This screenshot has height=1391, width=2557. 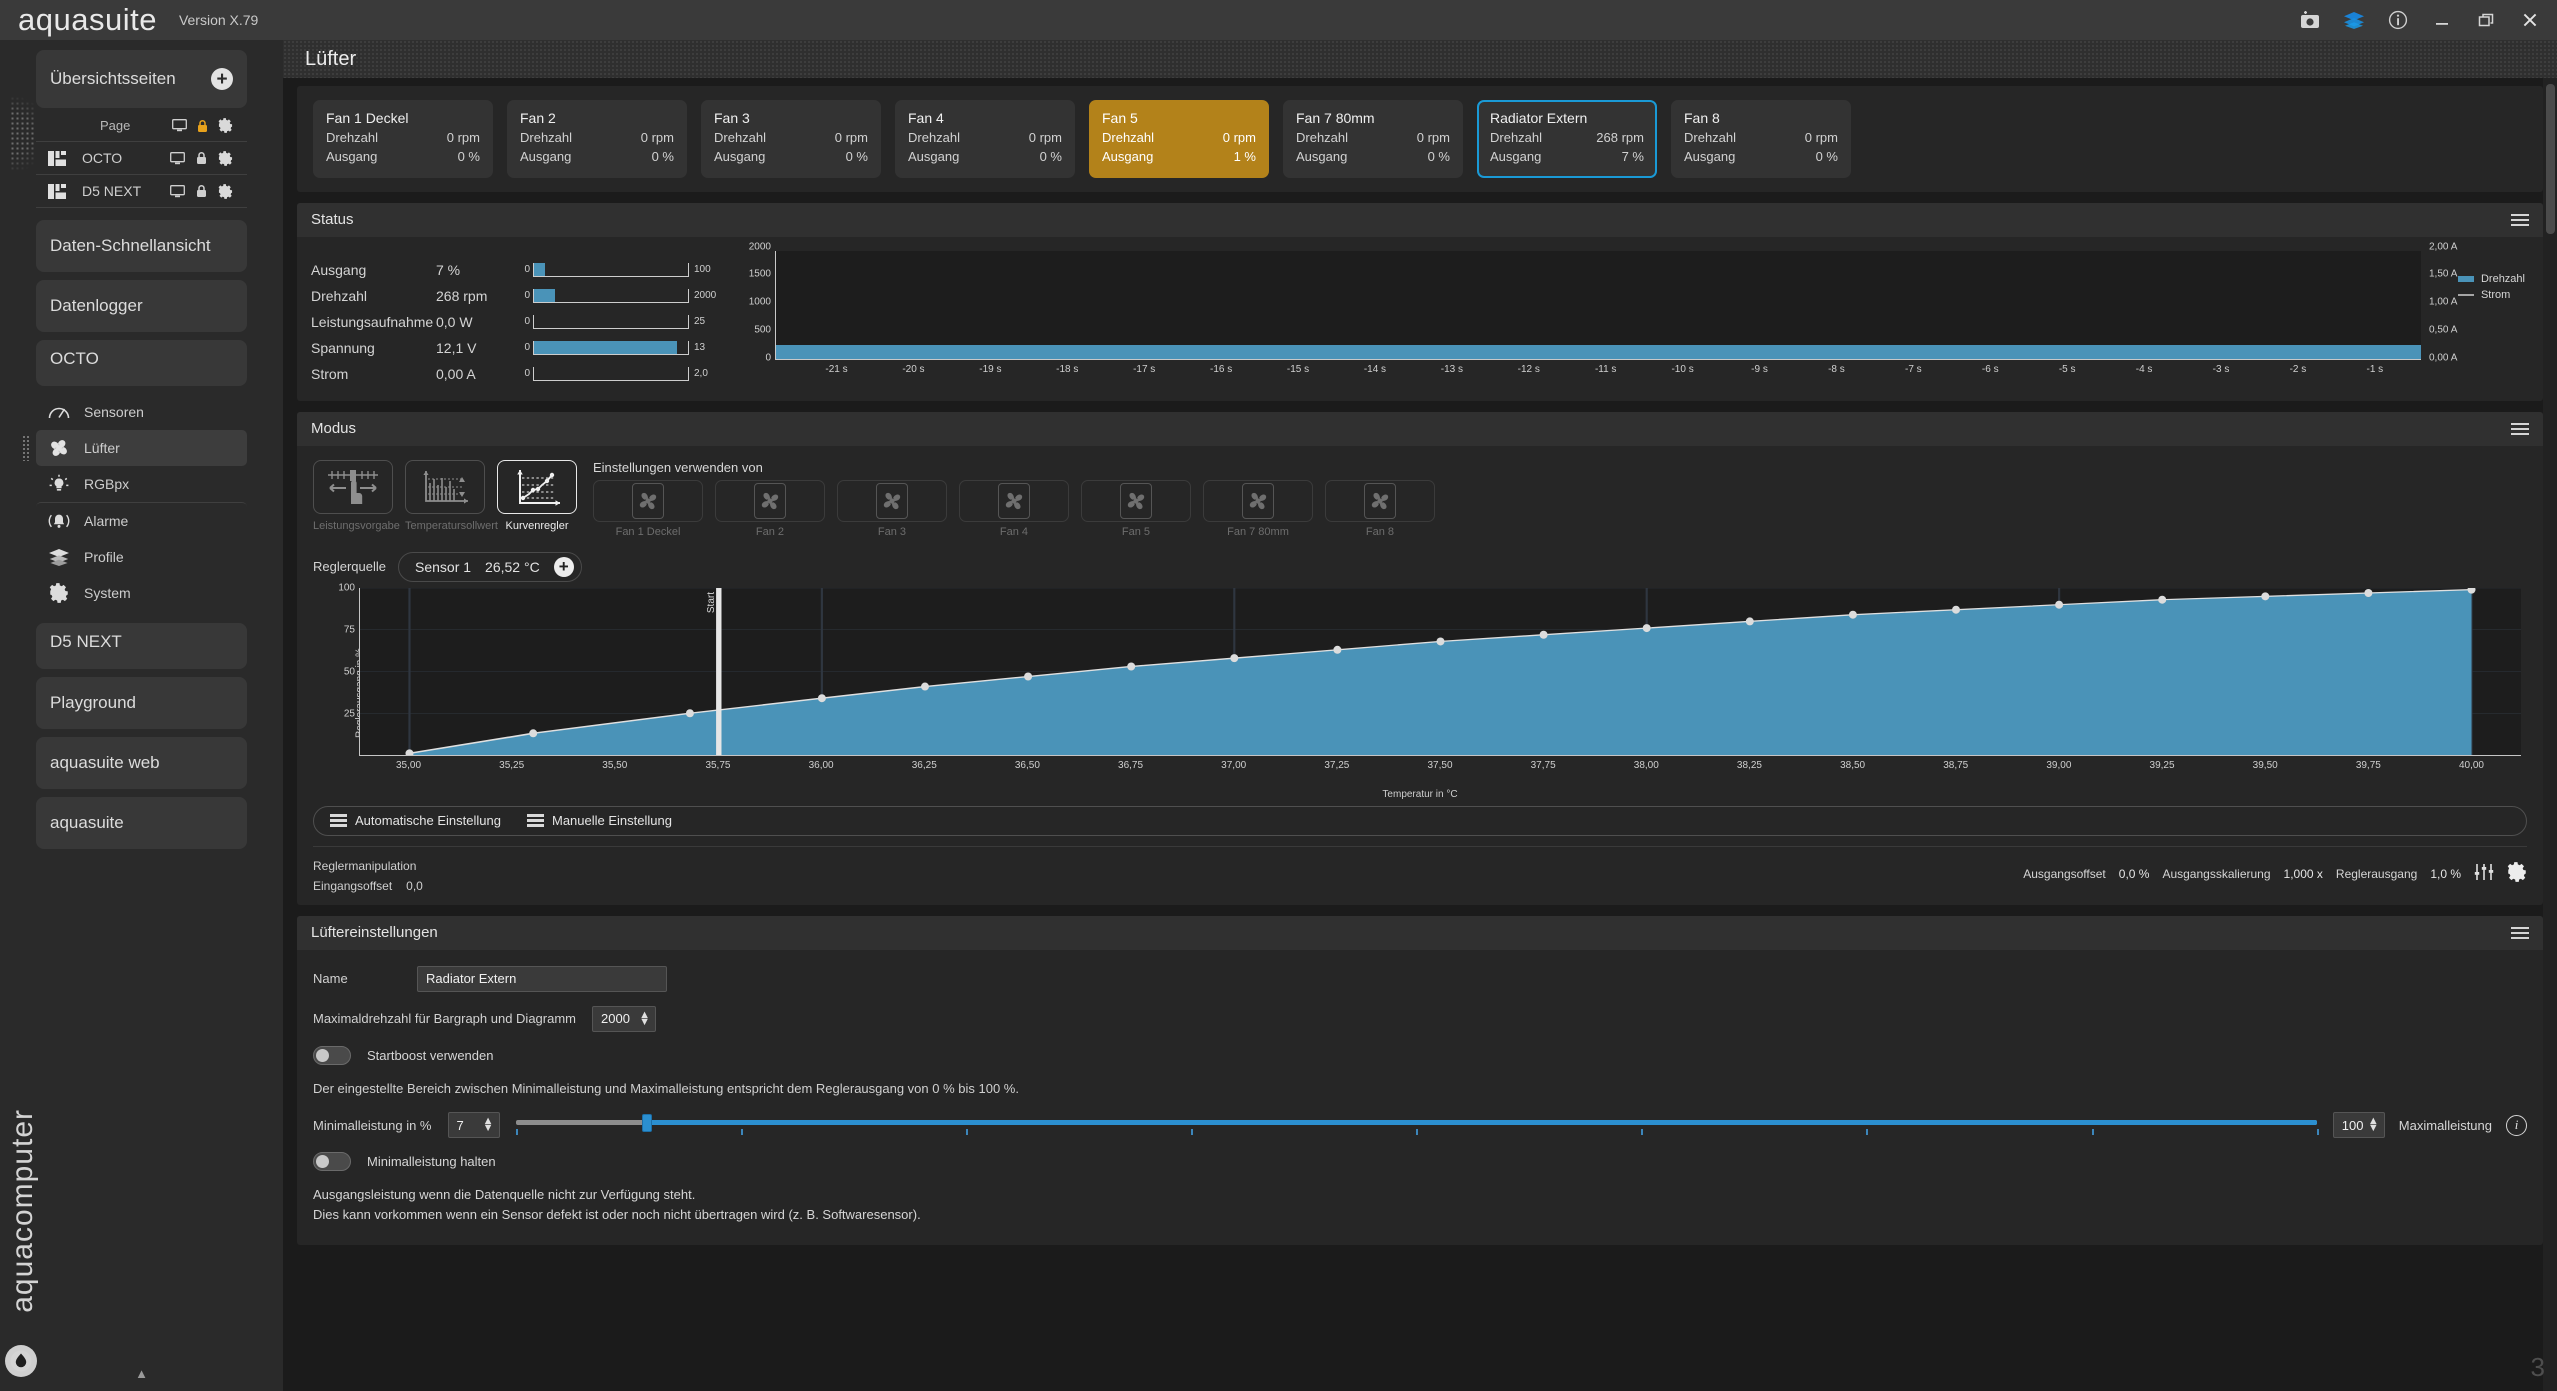 I want to click on fan-card-fan-5: Fan 5 Drehzahl 0 rpm Ausgang 1 %, so click(x=1179, y=139).